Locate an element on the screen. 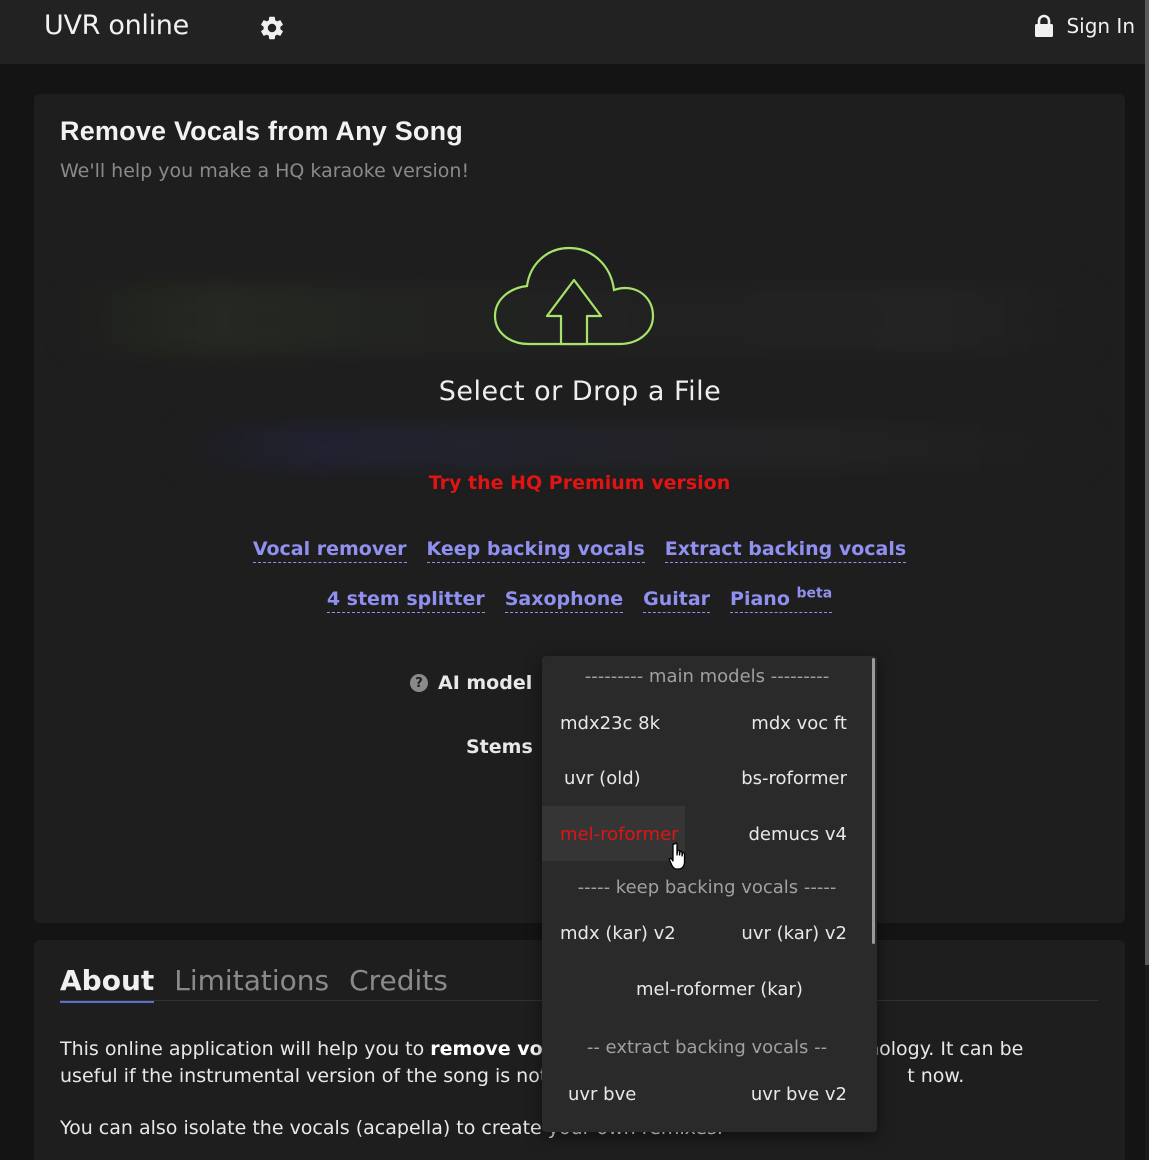  mode-guitar: Guitar is located at coordinates (677, 600).